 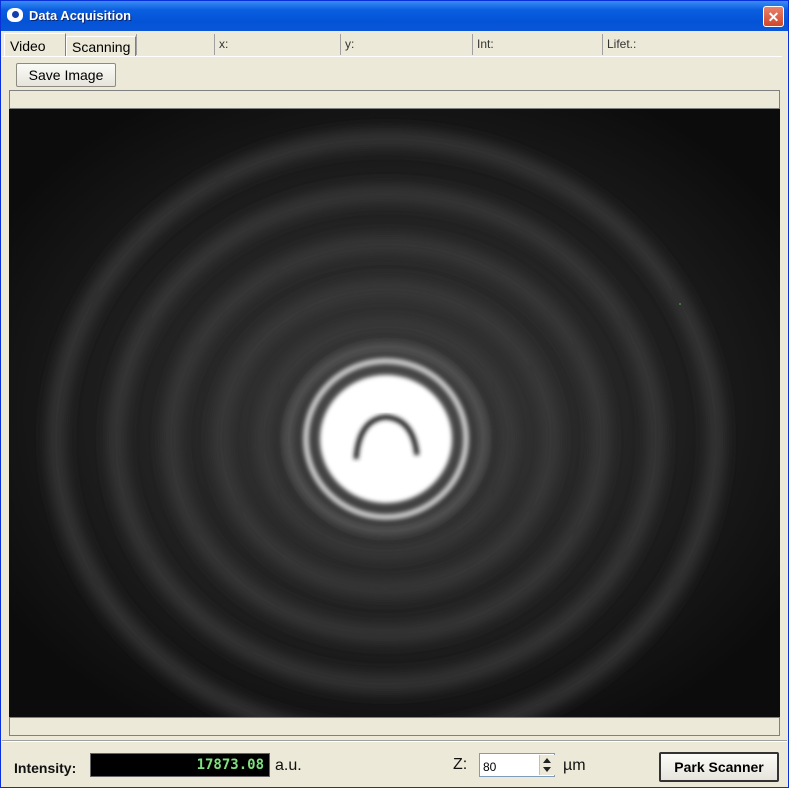 What do you see at coordinates (394, 726) in the screenshot?
I see `image-bottom-bar` at bounding box center [394, 726].